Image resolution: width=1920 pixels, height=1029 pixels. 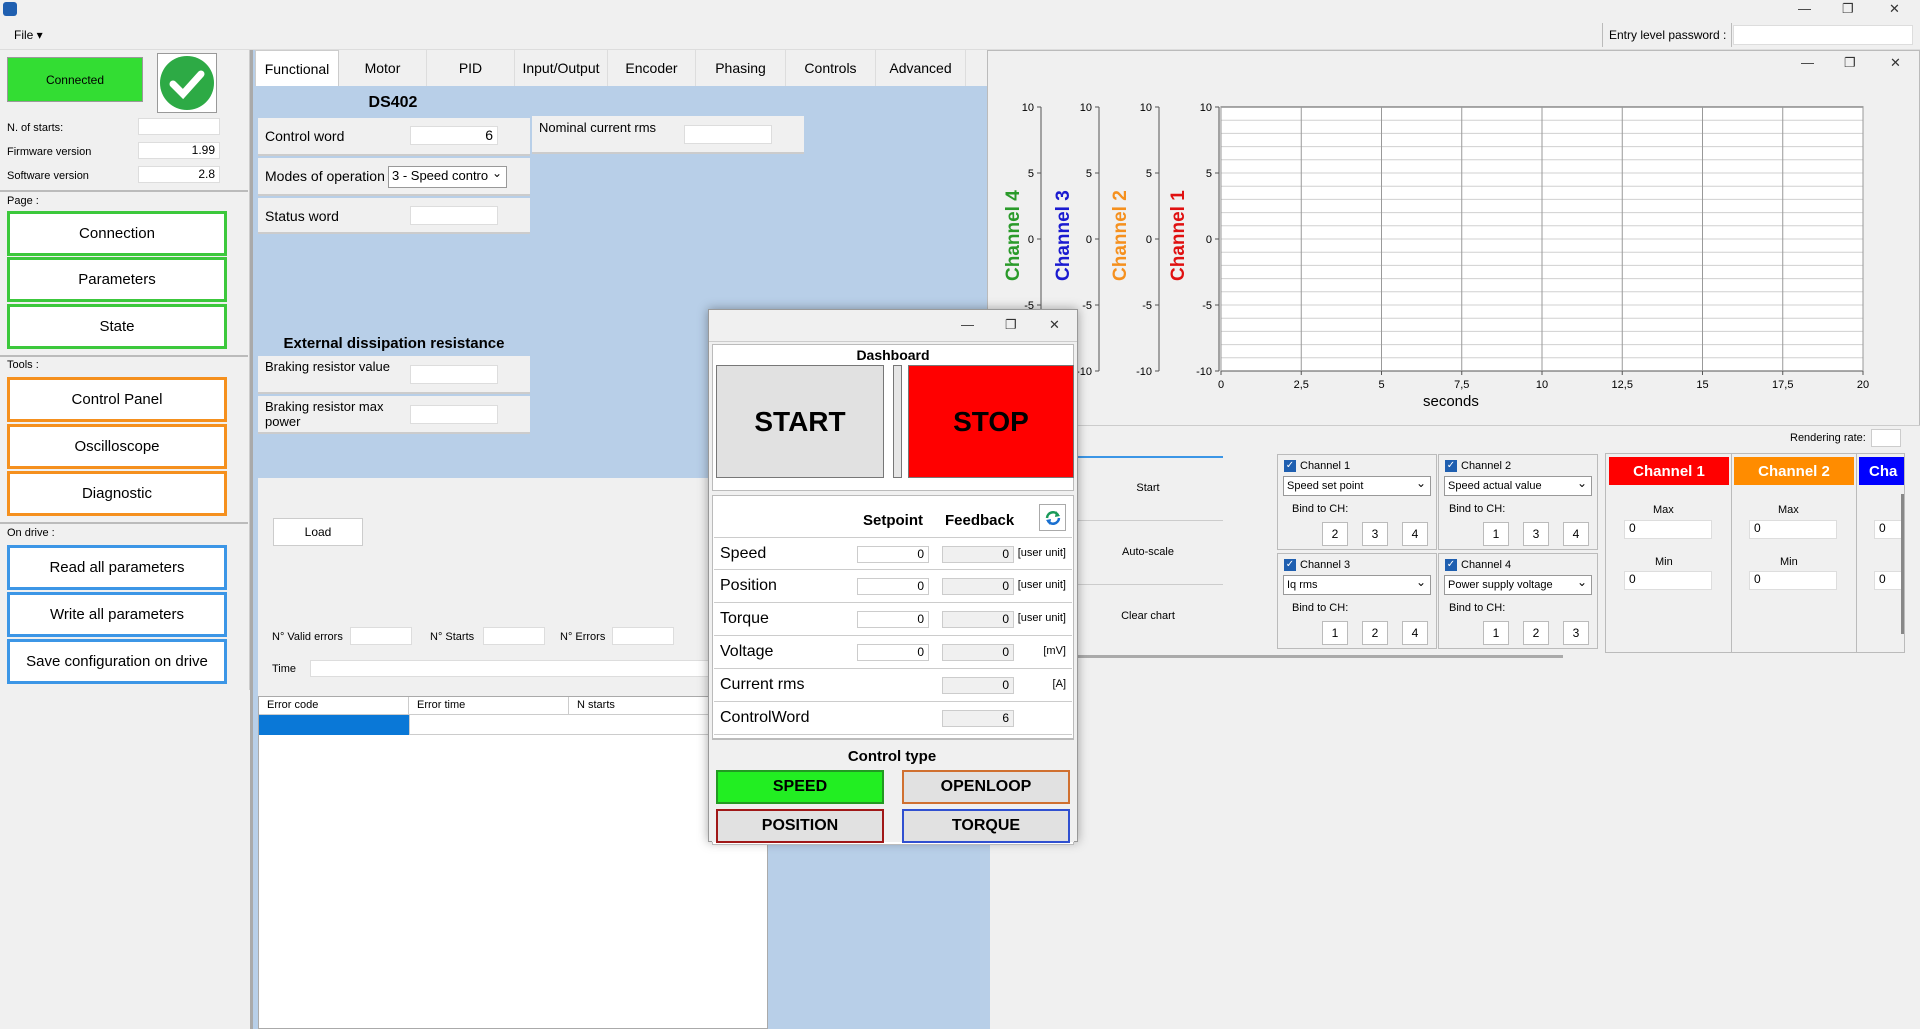 What do you see at coordinates (1059, 684) in the screenshot?
I see `current-rms-unit: [A]` at bounding box center [1059, 684].